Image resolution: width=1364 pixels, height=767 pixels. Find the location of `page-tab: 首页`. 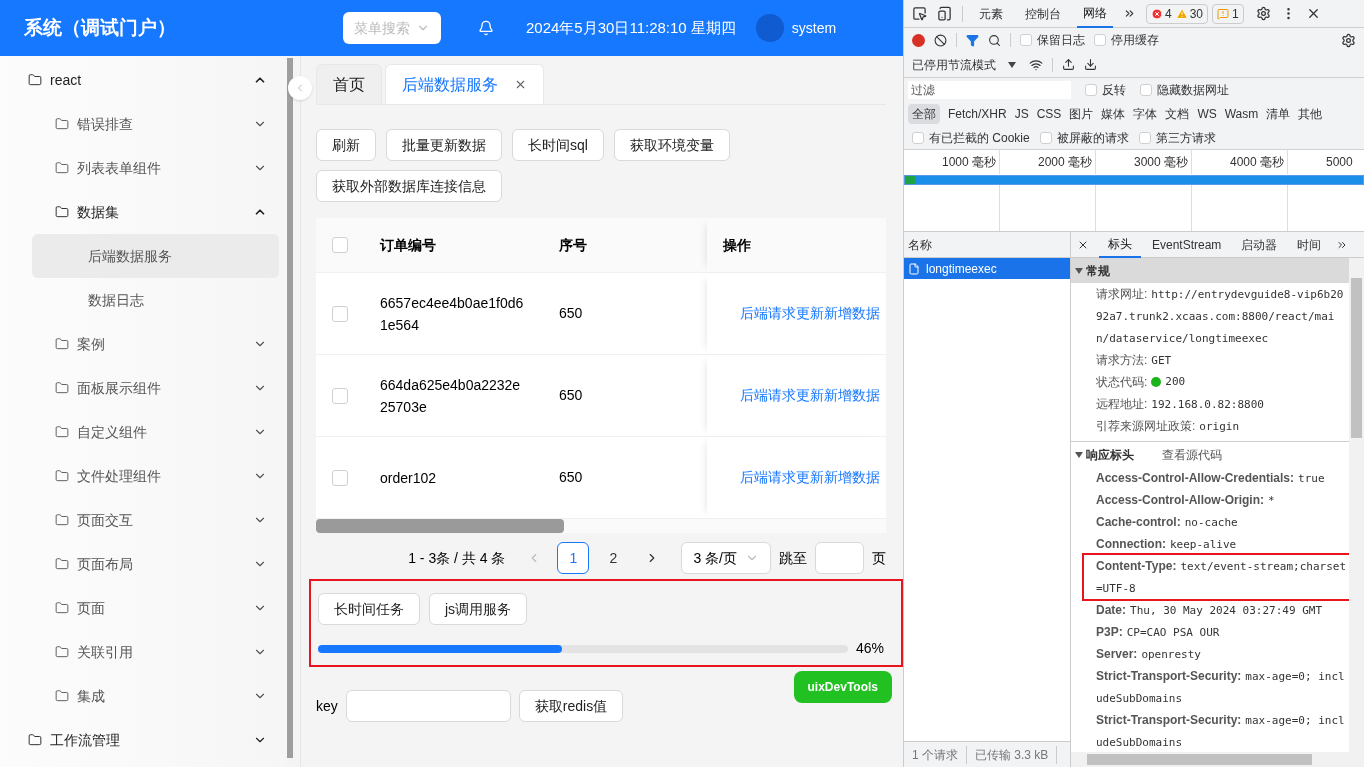

page-tab: 首页 is located at coordinates (349, 84).